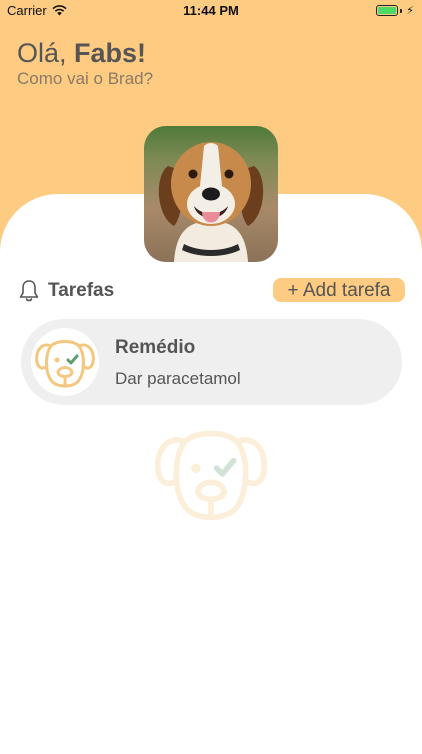 The width and height of the screenshot is (422, 754). What do you see at coordinates (211, 472) in the screenshot?
I see `dog-face-watermark-icon` at bounding box center [211, 472].